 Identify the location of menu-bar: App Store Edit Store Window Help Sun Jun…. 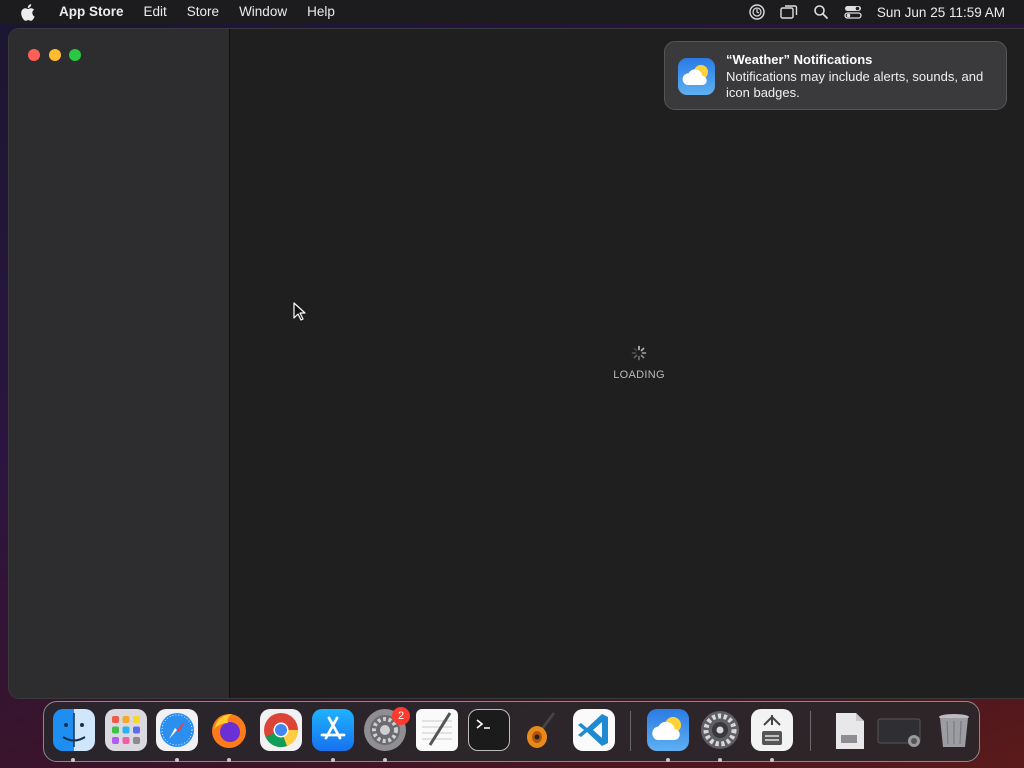
(512, 12).